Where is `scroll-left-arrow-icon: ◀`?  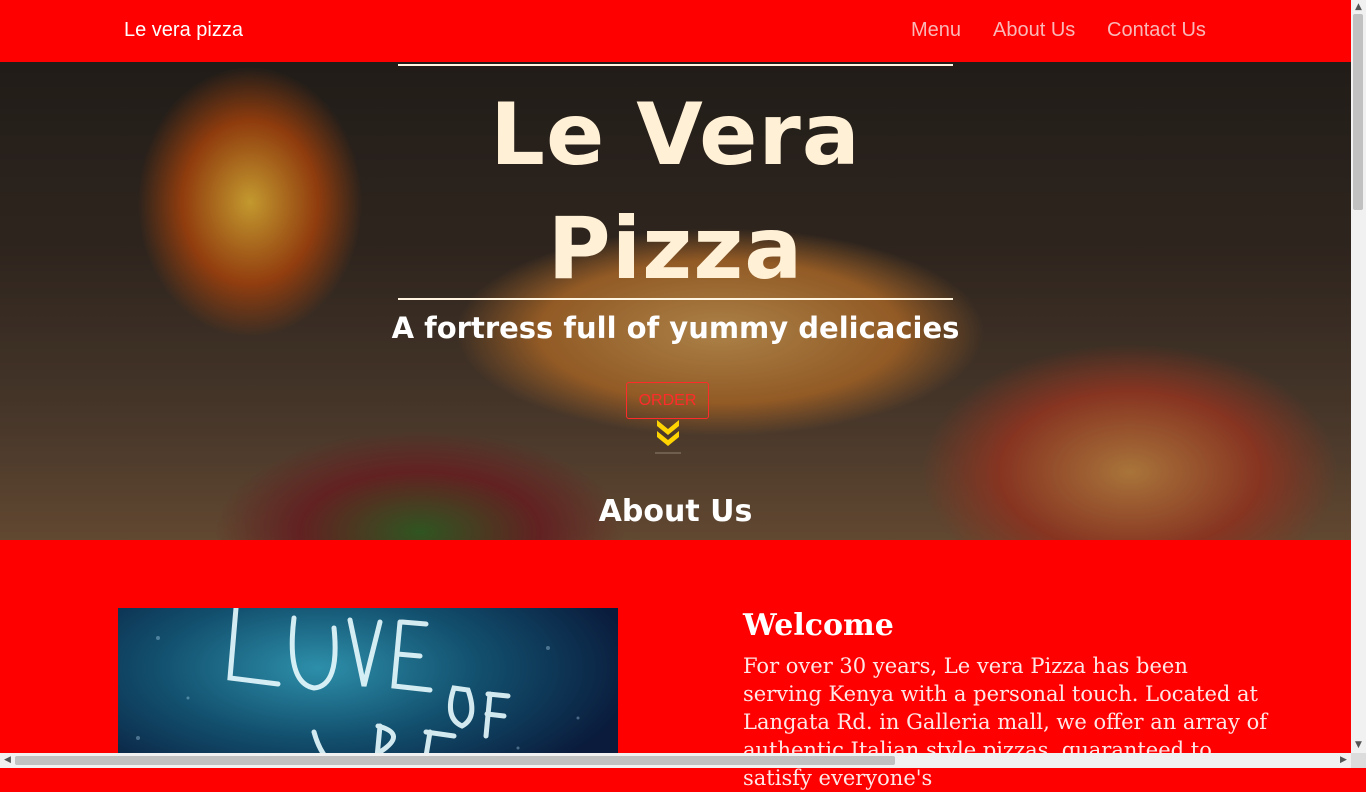
scroll-left-arrow-icon: ◀ is located at coordinates (7, 760).